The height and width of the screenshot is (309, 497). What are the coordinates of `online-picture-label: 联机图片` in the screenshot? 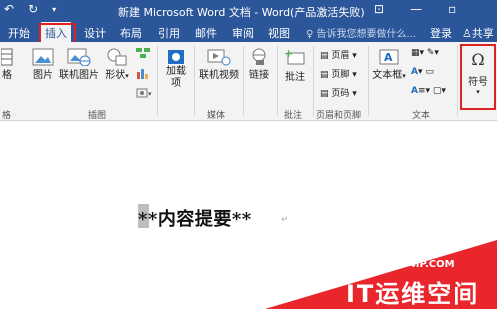 It's located at (79, 75).